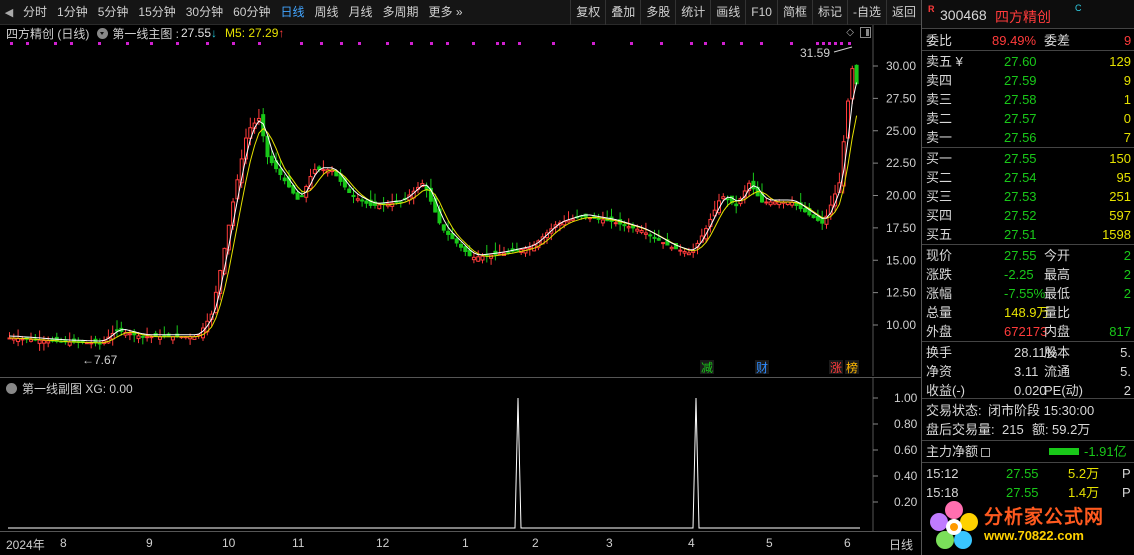 This screenshot has height=555, width=1134. What do you see at coordinates (1127, 80) in the screenshot?
I see `ask-volume: 9` at bounding box center [1127, 80].